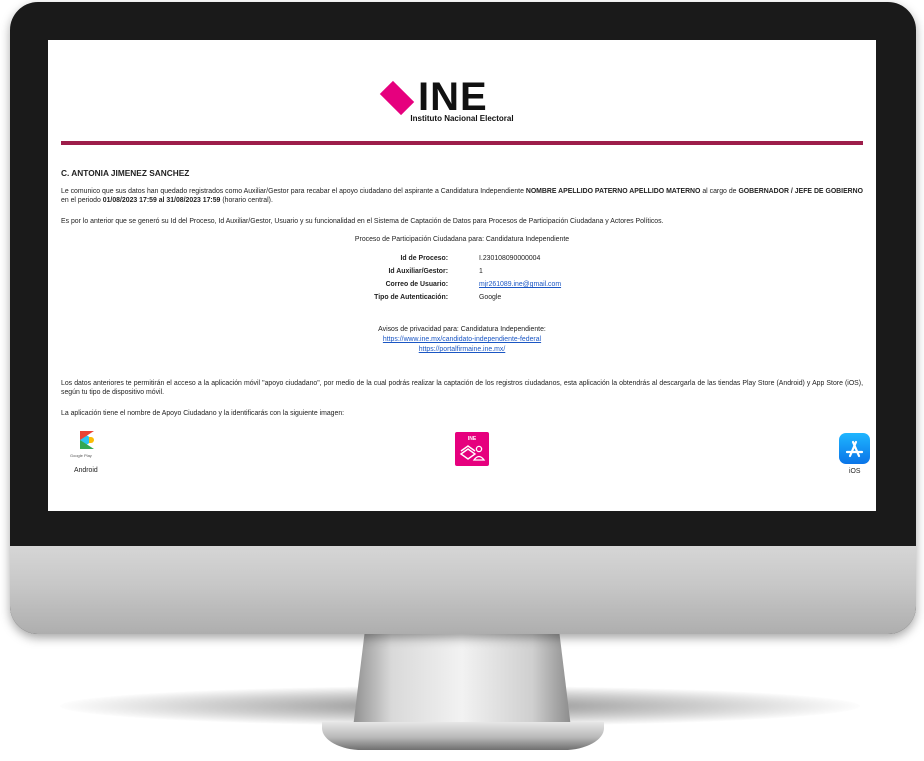  Describe the element at coordinates (462, 143) in the screenshot. I see `header-divider` at that location.